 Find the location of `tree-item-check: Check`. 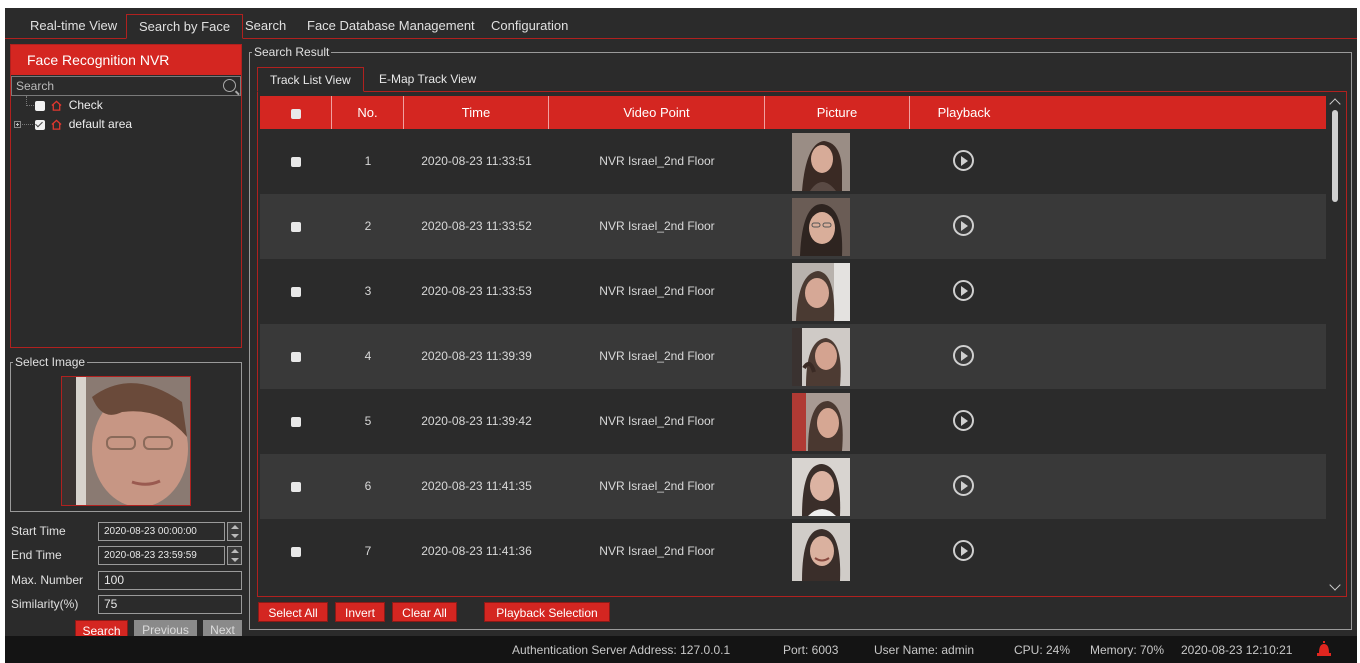

tree-item-check: Check is located at coordinates (126, 105).